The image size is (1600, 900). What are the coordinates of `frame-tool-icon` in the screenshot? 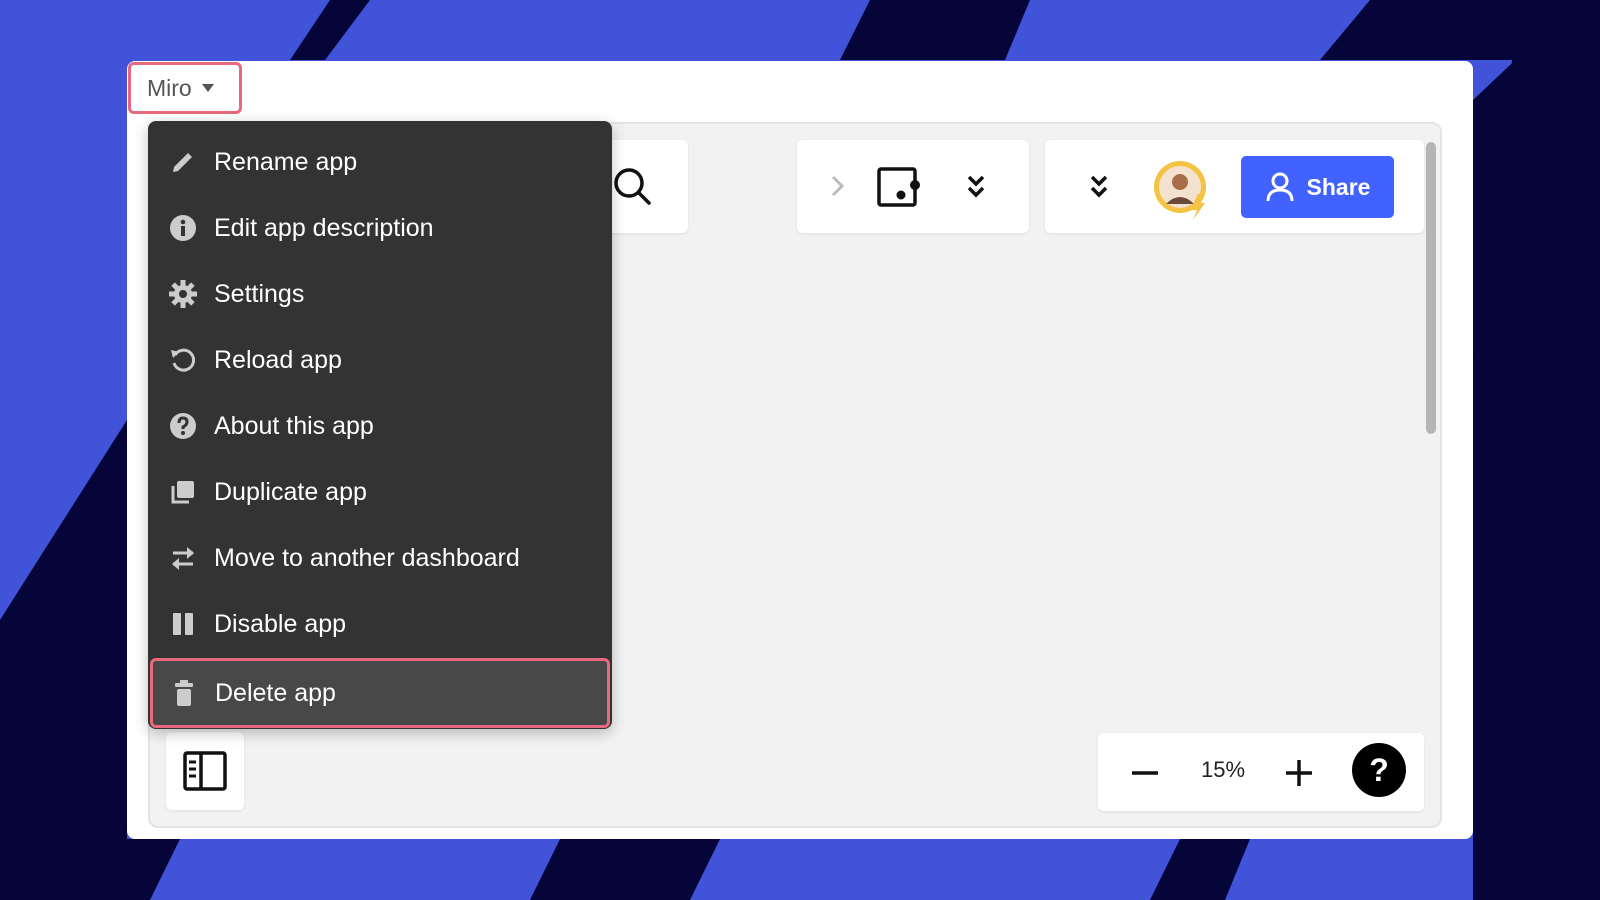 It's located at (898, 187).